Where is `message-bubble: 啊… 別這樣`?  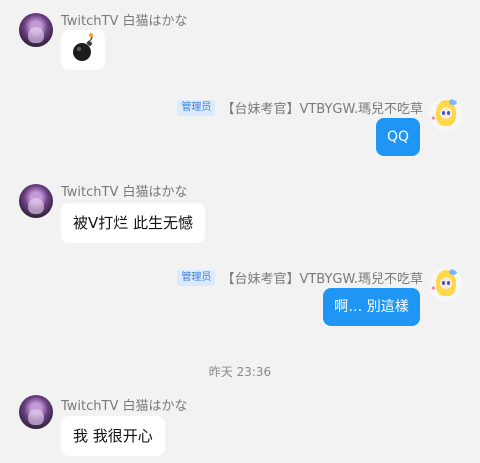
message-bubble: 啊… 別這樣 is located at coordinates (371, 307).